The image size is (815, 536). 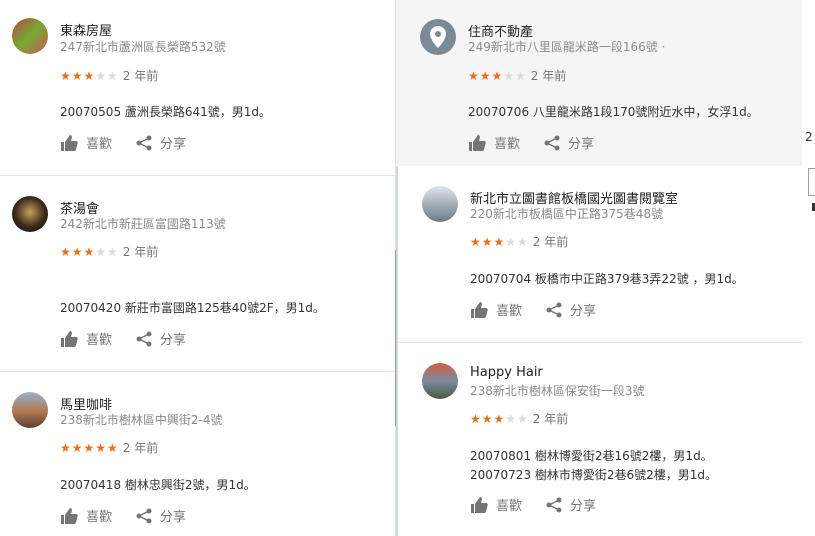 I want to click on review-text: 20070704 板橋市中正路379巷3弄22號 ，男1d。, so click(x=607, y=279).